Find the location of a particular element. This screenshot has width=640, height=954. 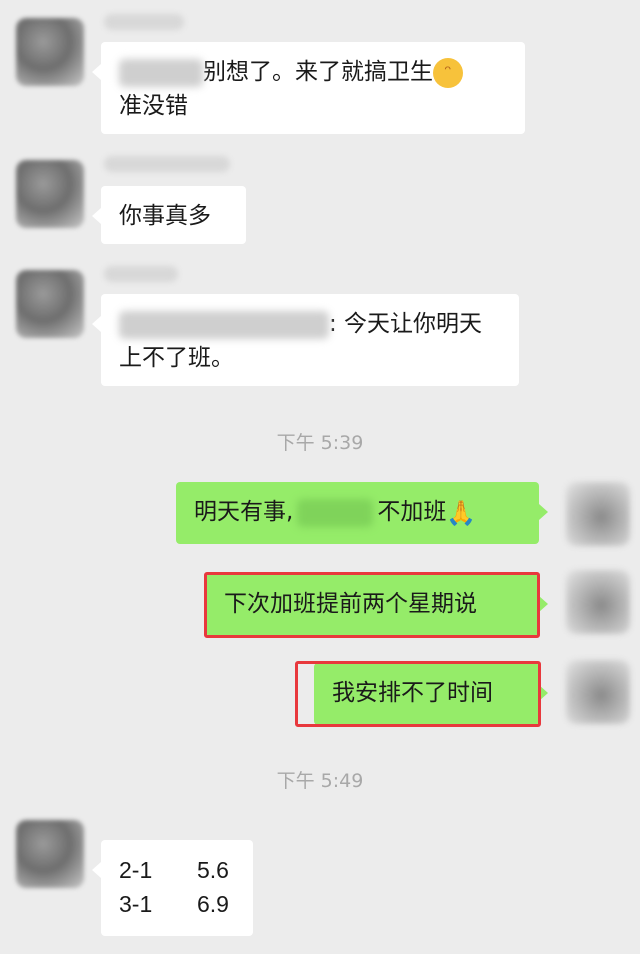

message-bubble: 2-1 5.6 3-1 6.9 is located at coordinates (172, 888).